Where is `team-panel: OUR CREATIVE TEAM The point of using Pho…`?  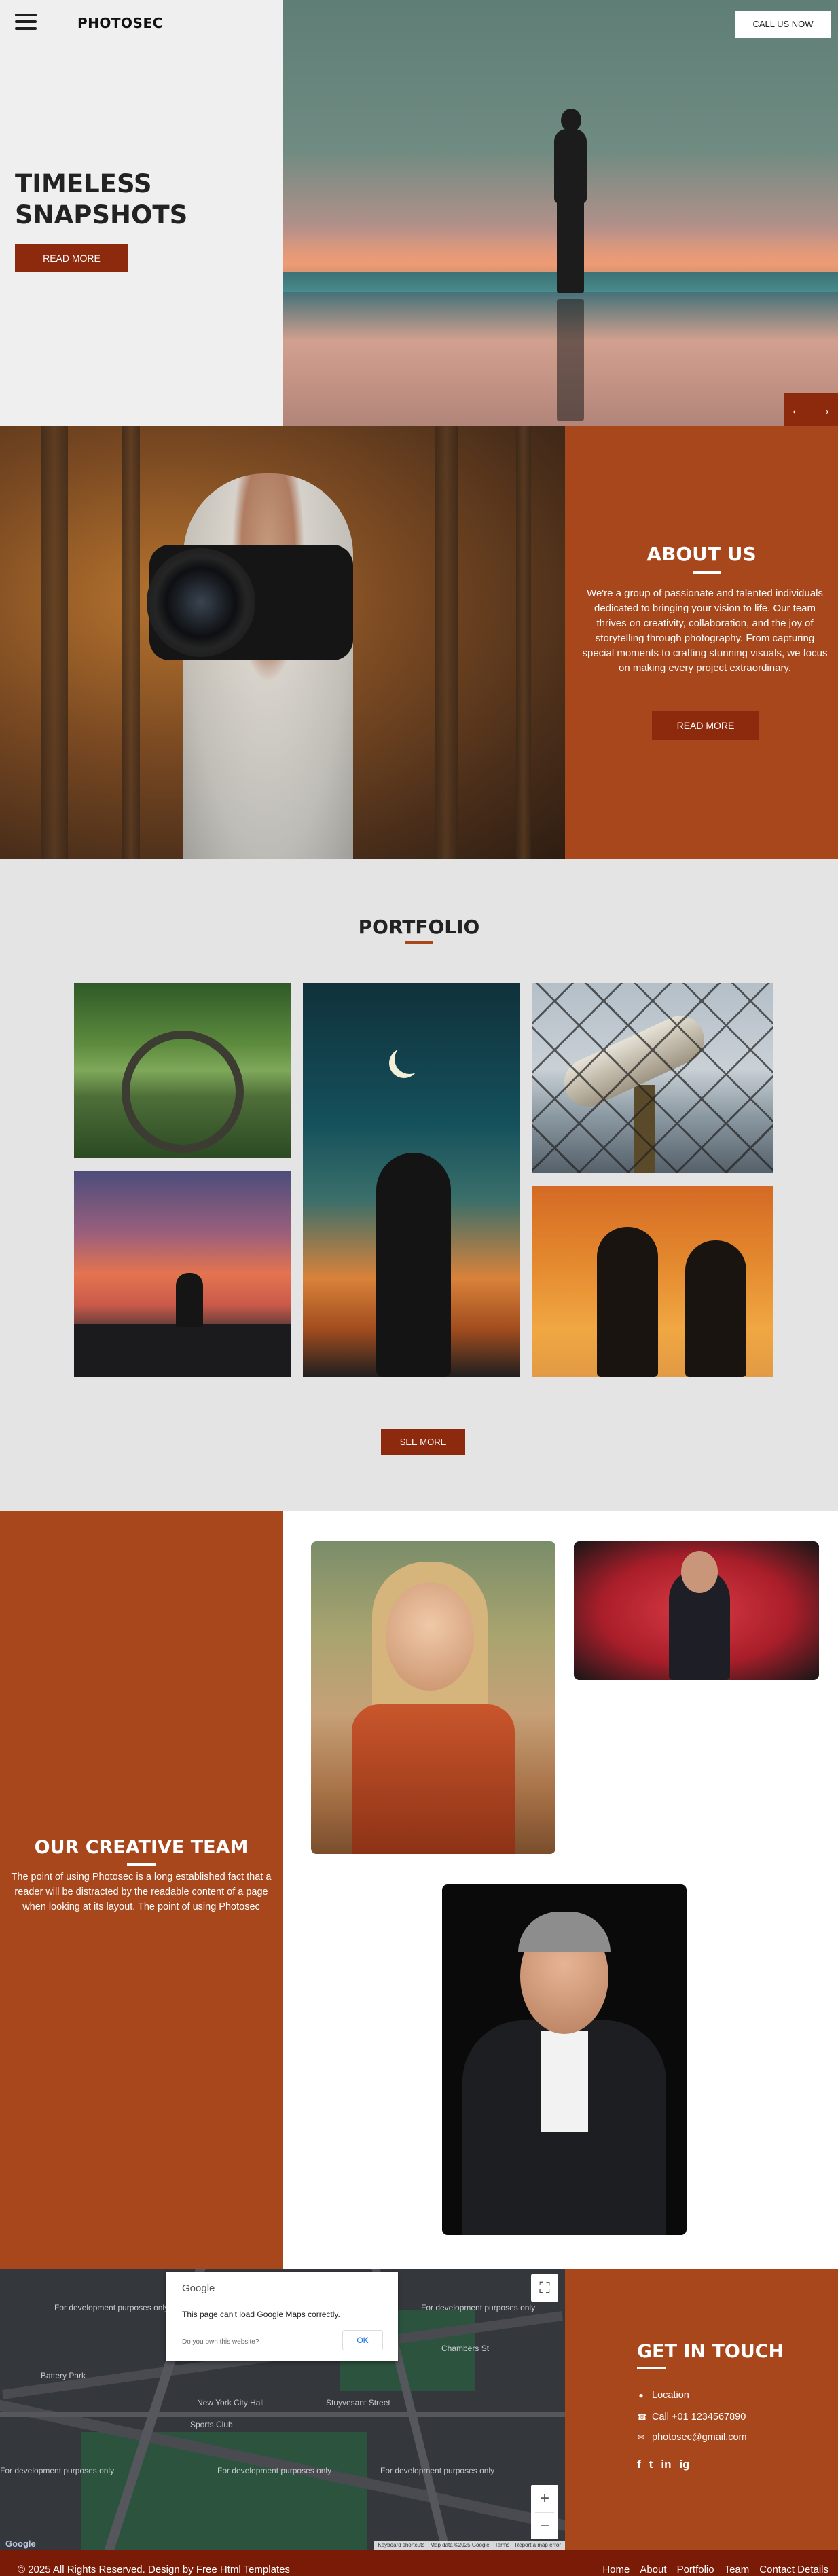
team-panel: OUR CREATIVE TEAM The point of using Pho… is located at coordinates (141, 1890).